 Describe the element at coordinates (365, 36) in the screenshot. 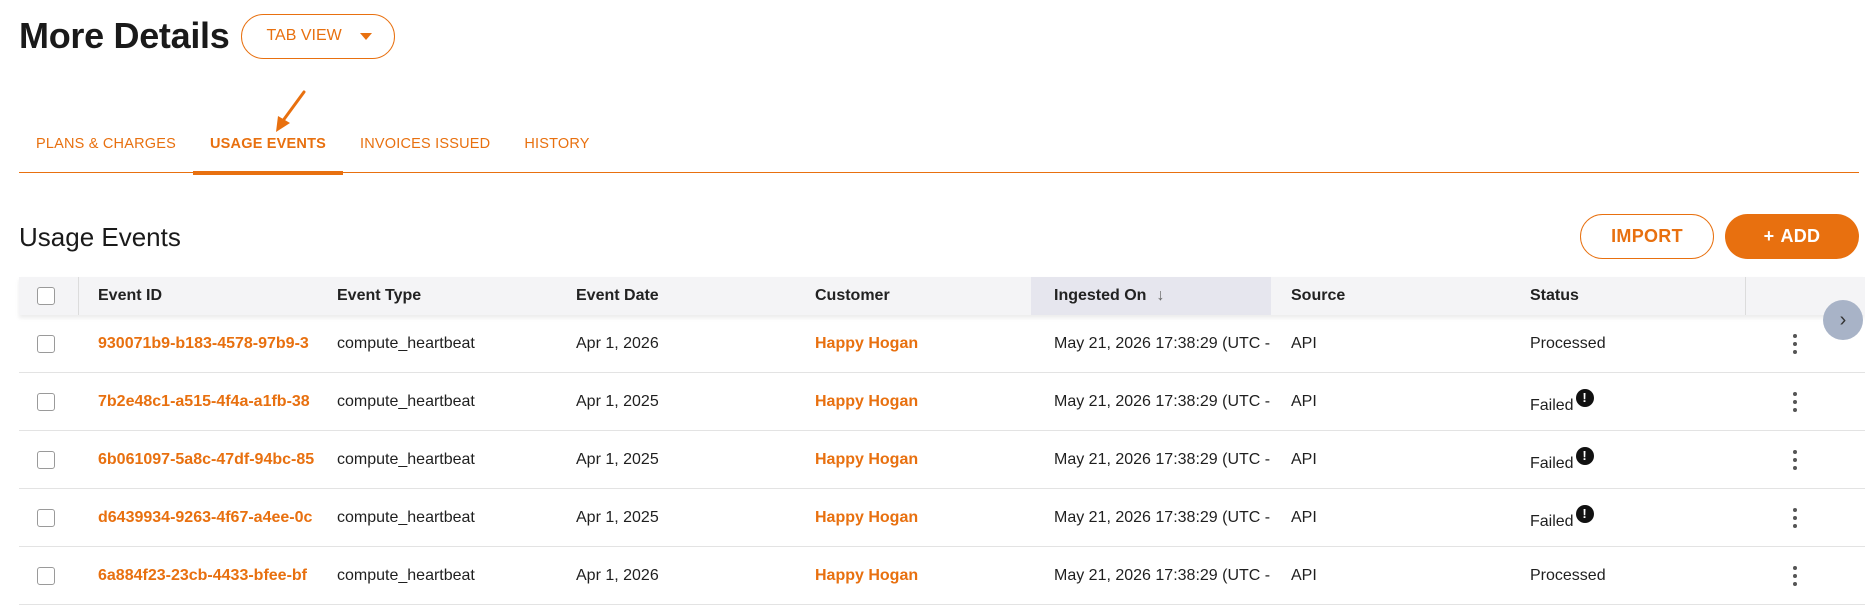

I see `chevron-down-icon` at that location.